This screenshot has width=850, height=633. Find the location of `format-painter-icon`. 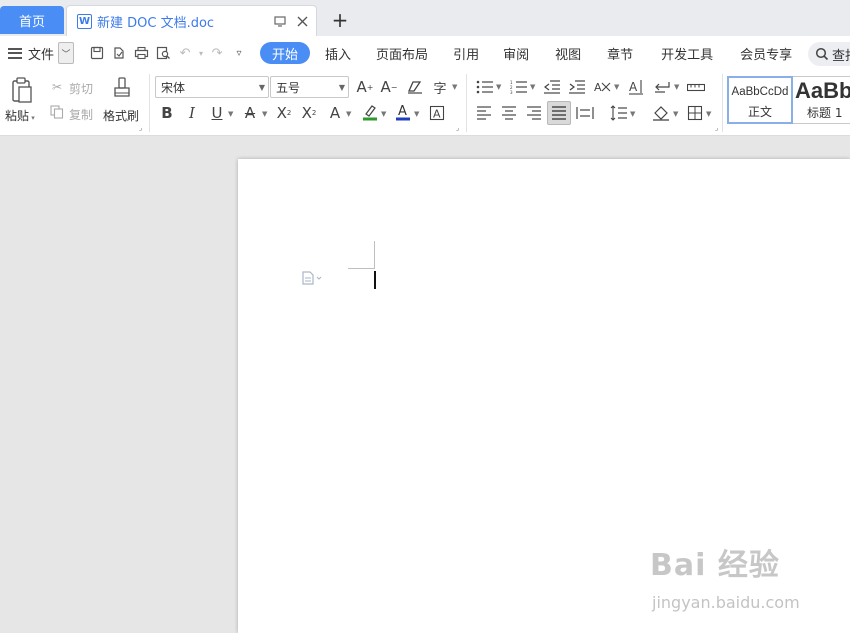

format-painter-icon is located at coordinates (122, 90).